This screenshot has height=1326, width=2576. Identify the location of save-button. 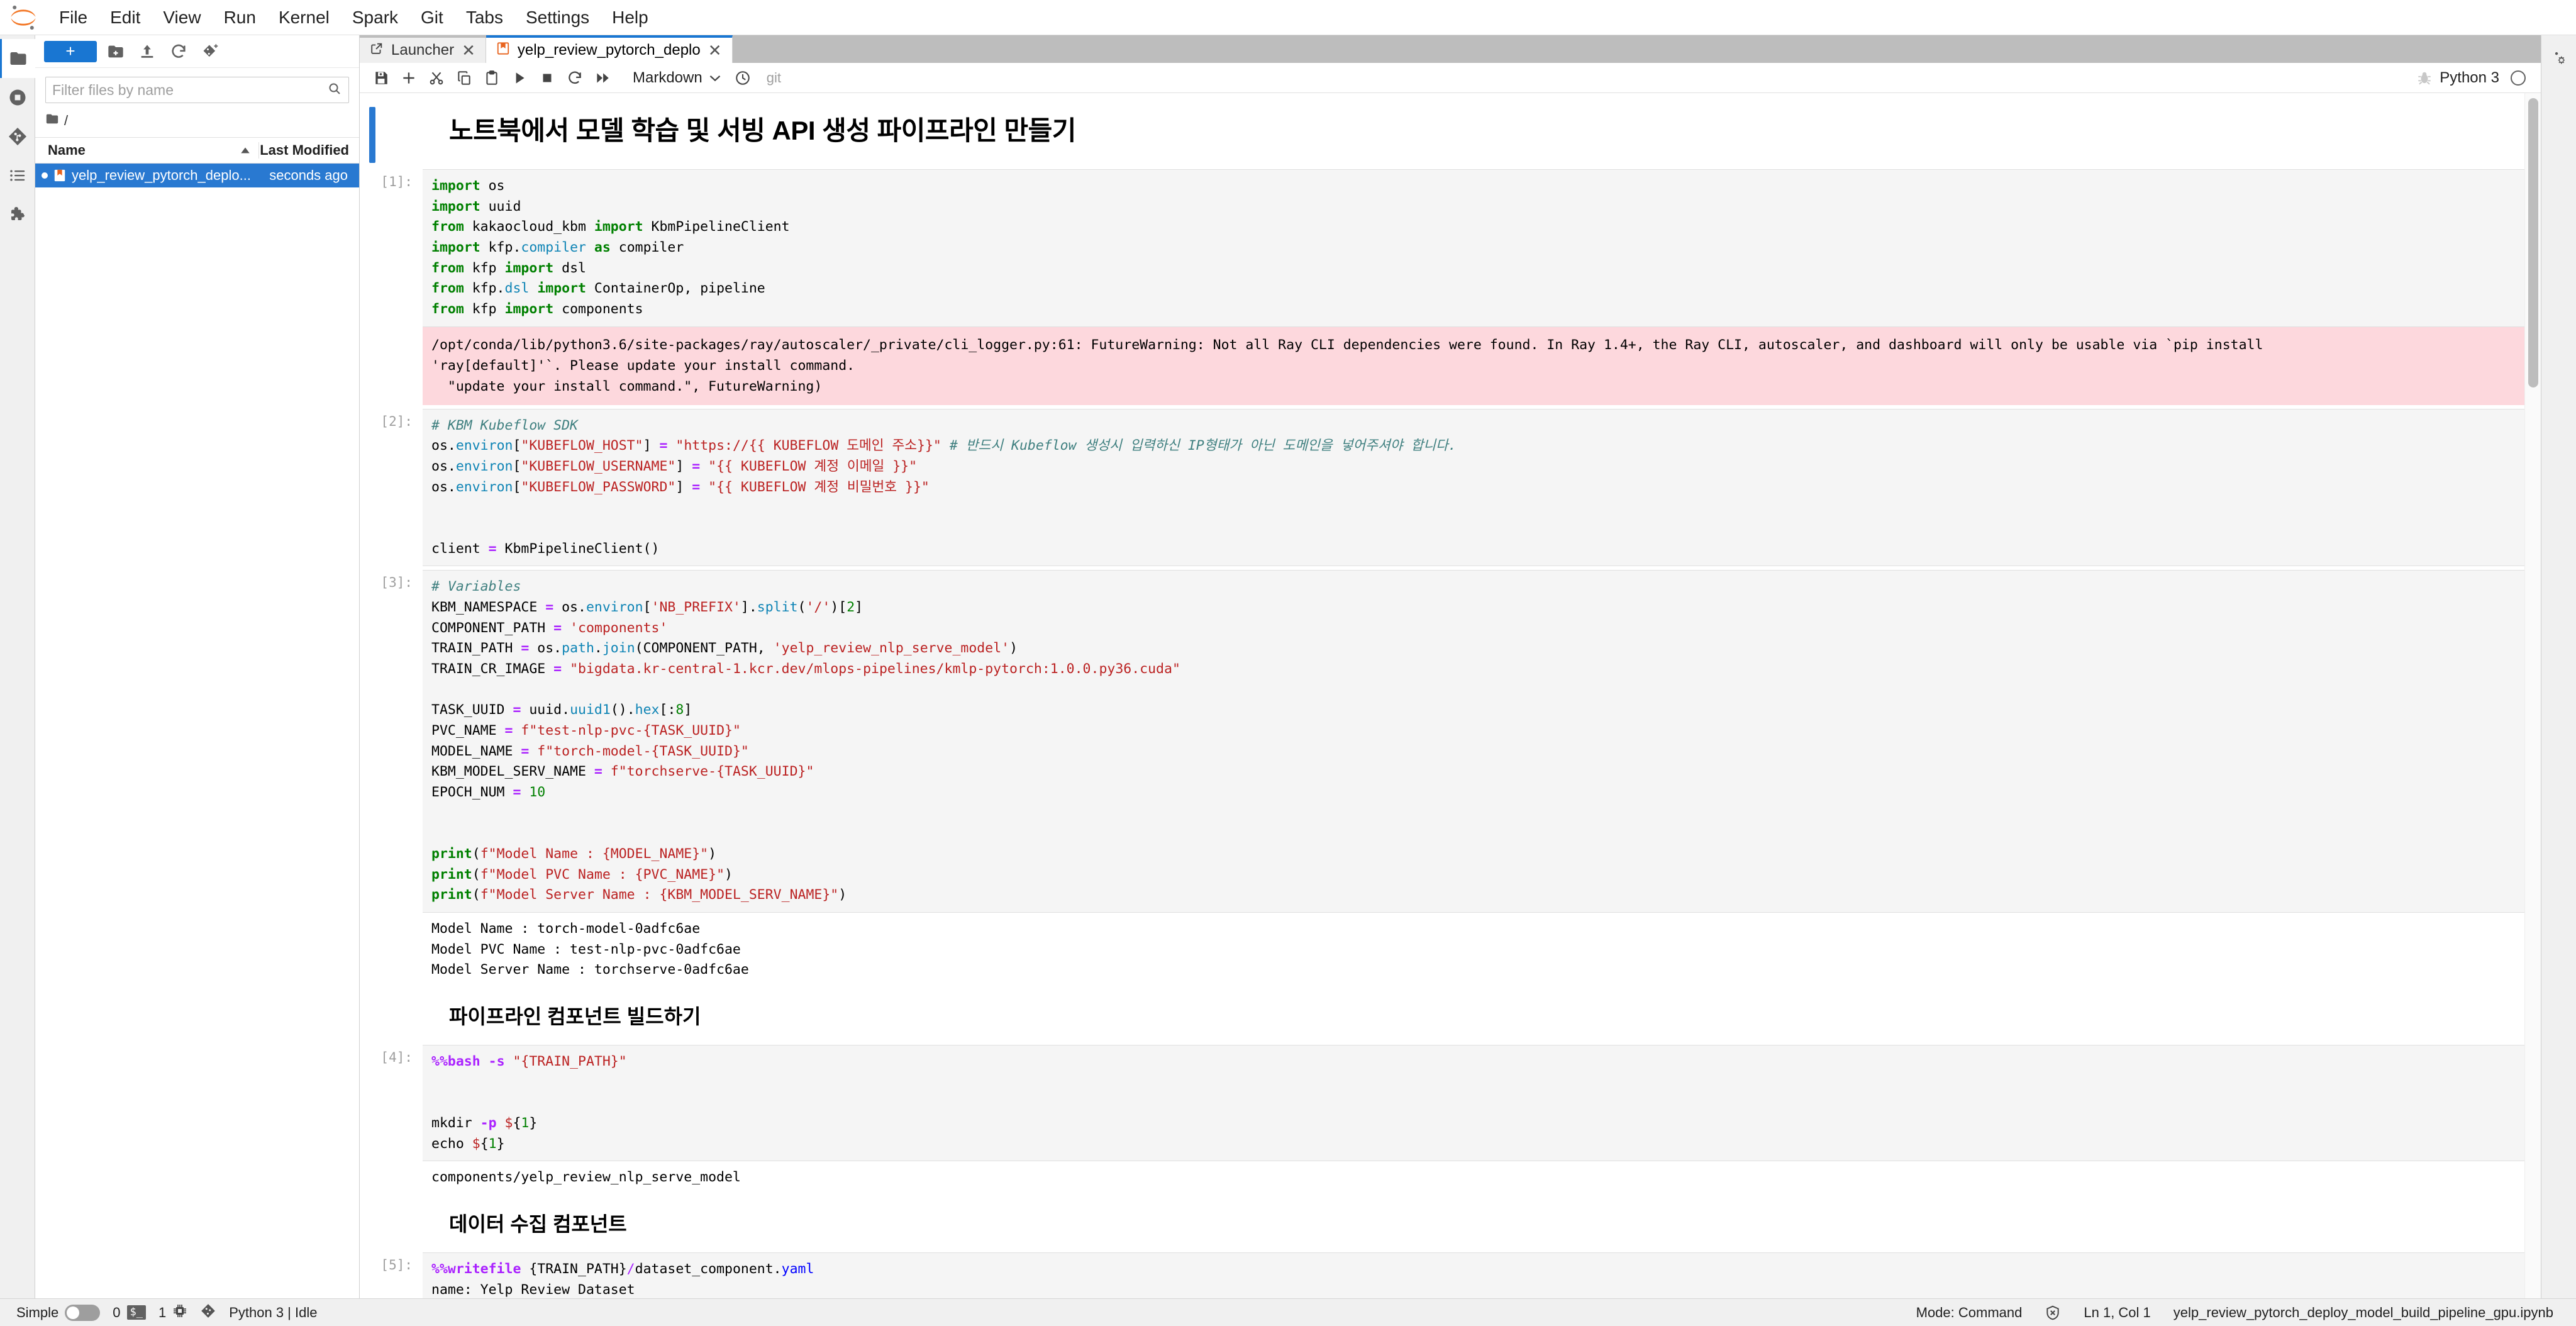
(381, 78).